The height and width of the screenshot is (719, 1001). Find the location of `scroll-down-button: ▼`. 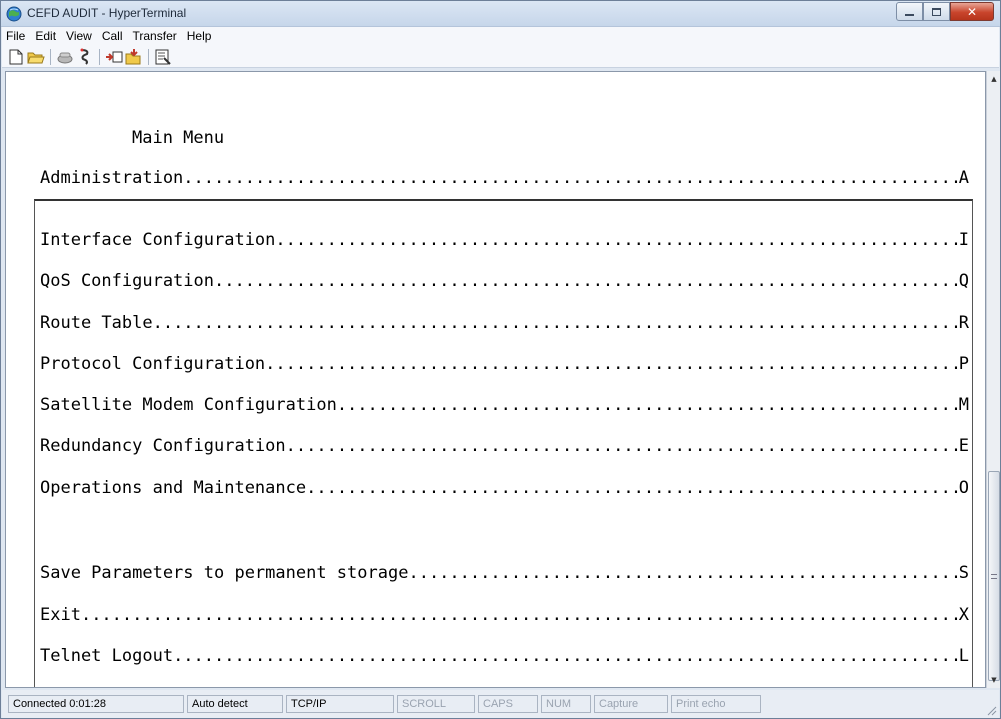

scroll-down-button: ▼ is located at coordinates (994, 680).